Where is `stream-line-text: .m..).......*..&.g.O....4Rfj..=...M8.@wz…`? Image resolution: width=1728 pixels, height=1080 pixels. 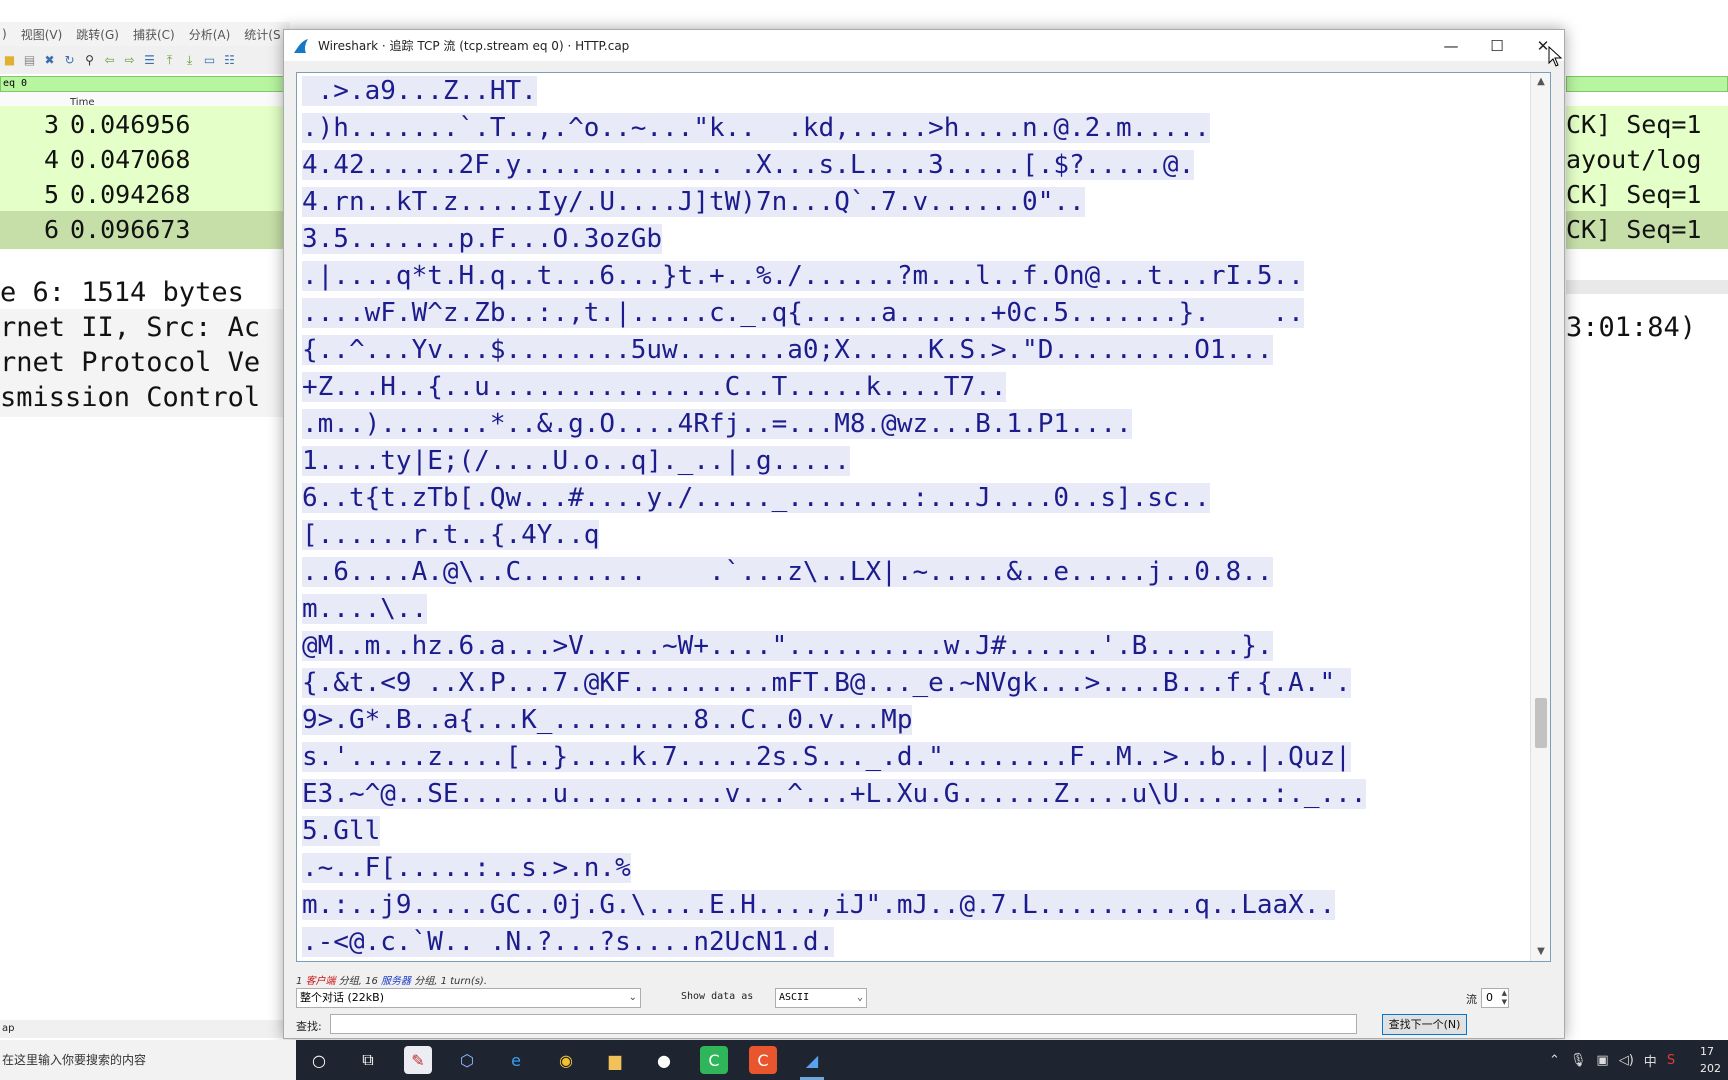 stream-line-text: .m..).......*..&.g.O....4Rfj..=...M8.@wz… is located at coordinates (717, 424).